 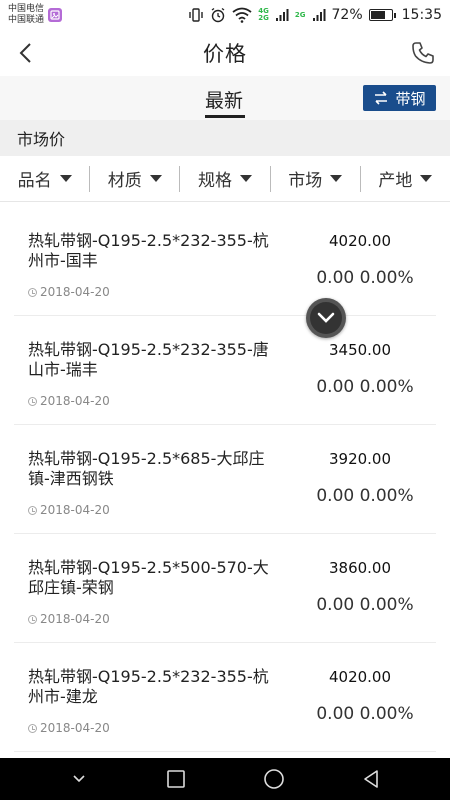 I want to click on tab-latest: 最新, so click(x=224, y=99).